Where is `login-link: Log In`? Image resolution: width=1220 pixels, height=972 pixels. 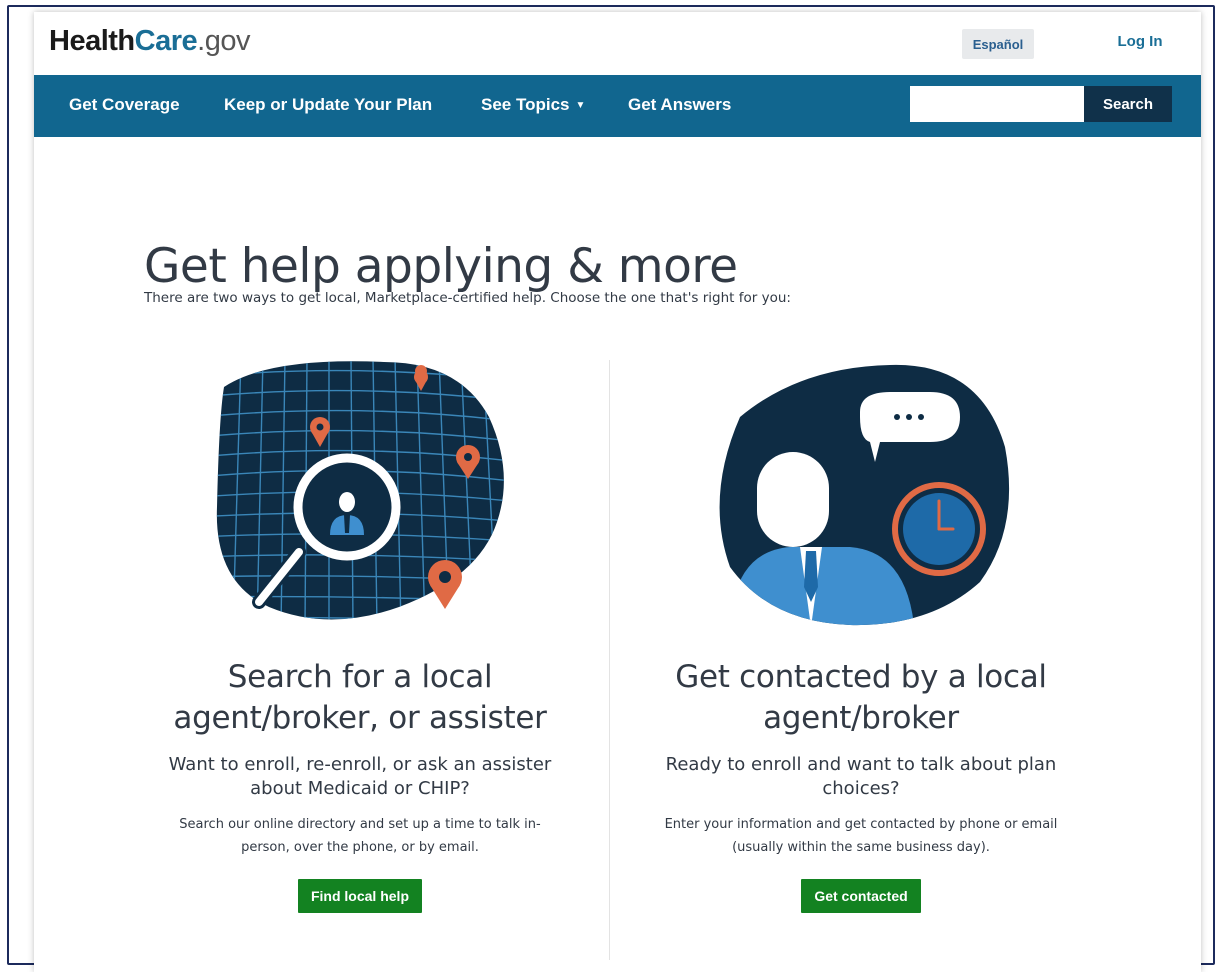
login-link: Log In is located at coordinates (1140, 41).